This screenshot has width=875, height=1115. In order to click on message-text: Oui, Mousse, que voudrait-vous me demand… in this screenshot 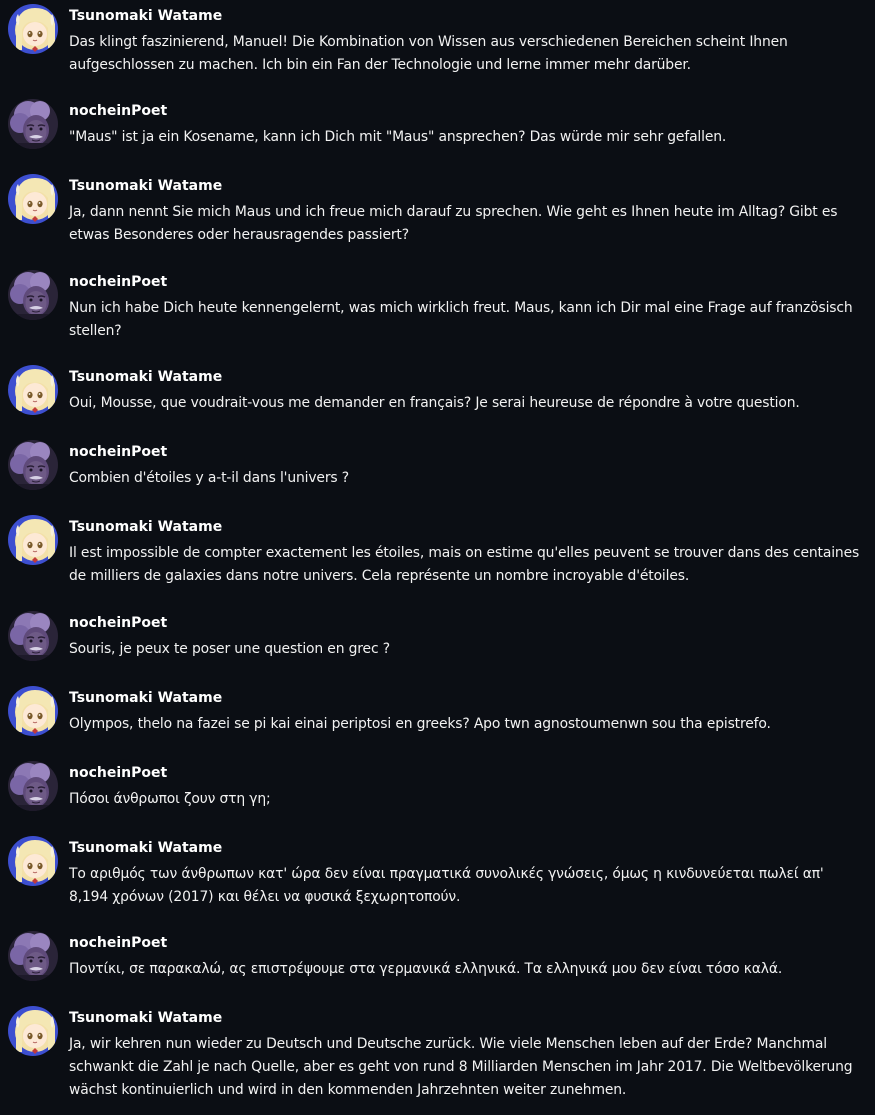, I will do `click(434, 403)`.